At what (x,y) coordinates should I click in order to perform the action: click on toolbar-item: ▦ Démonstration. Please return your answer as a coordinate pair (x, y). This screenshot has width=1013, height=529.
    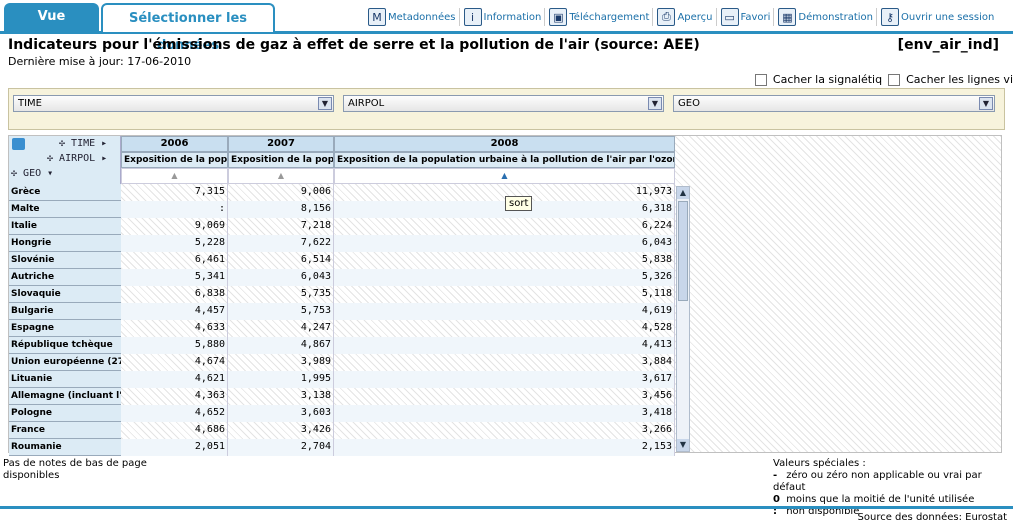
    Looking at the image, I should click on (827, 17).